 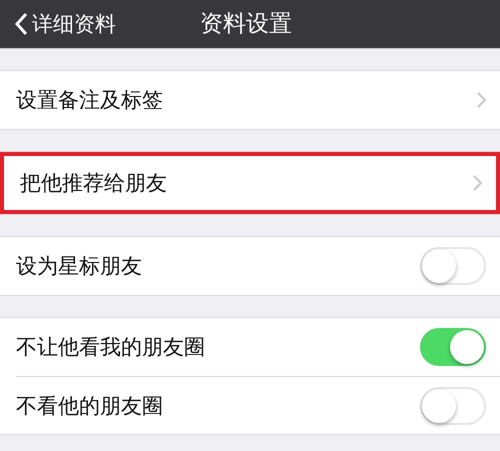 I want to click on back-chevron-icon, so click(x=21, y=24).